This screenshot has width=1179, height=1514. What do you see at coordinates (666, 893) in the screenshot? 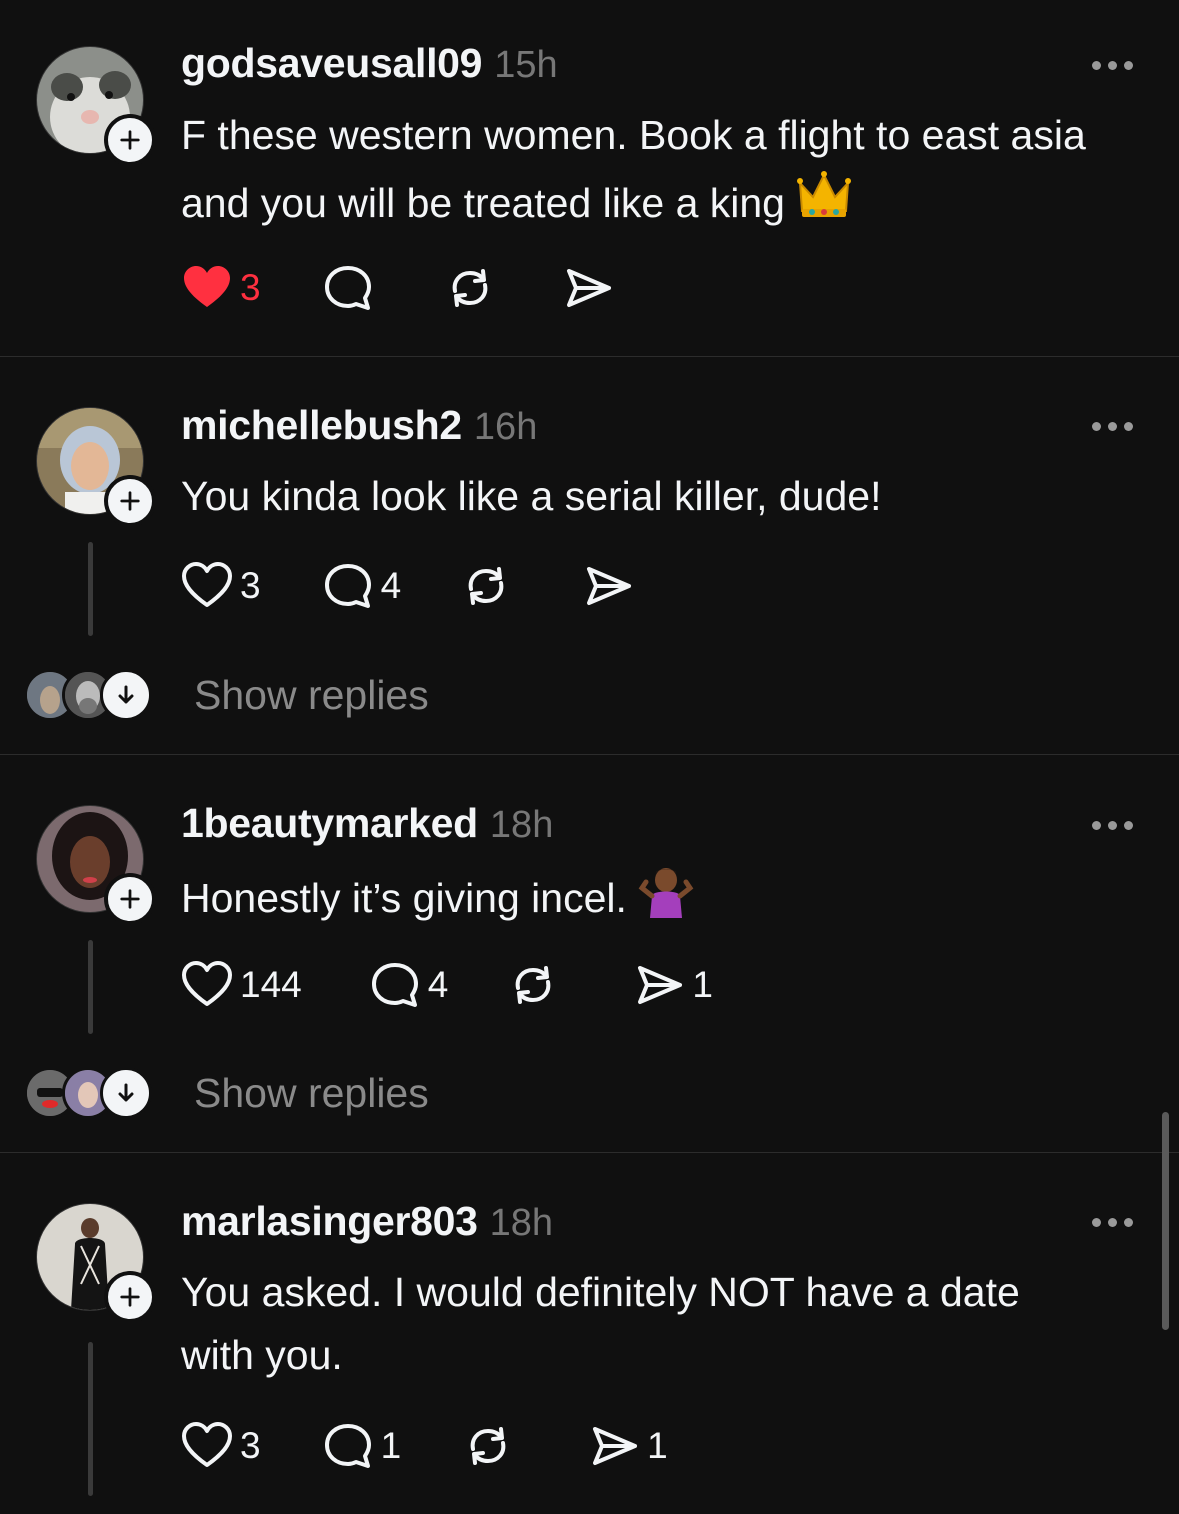
I see `shrug-emoji` at bounding box center [666, 893].